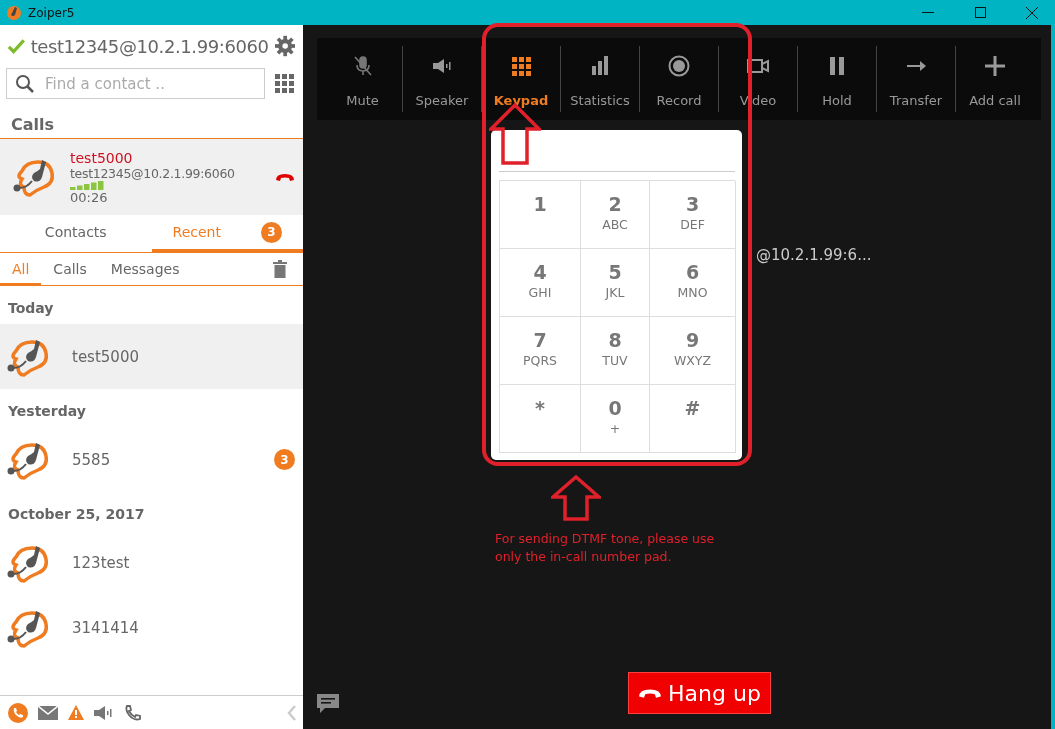  I want to click on speaker-icon, so click(104, 712).